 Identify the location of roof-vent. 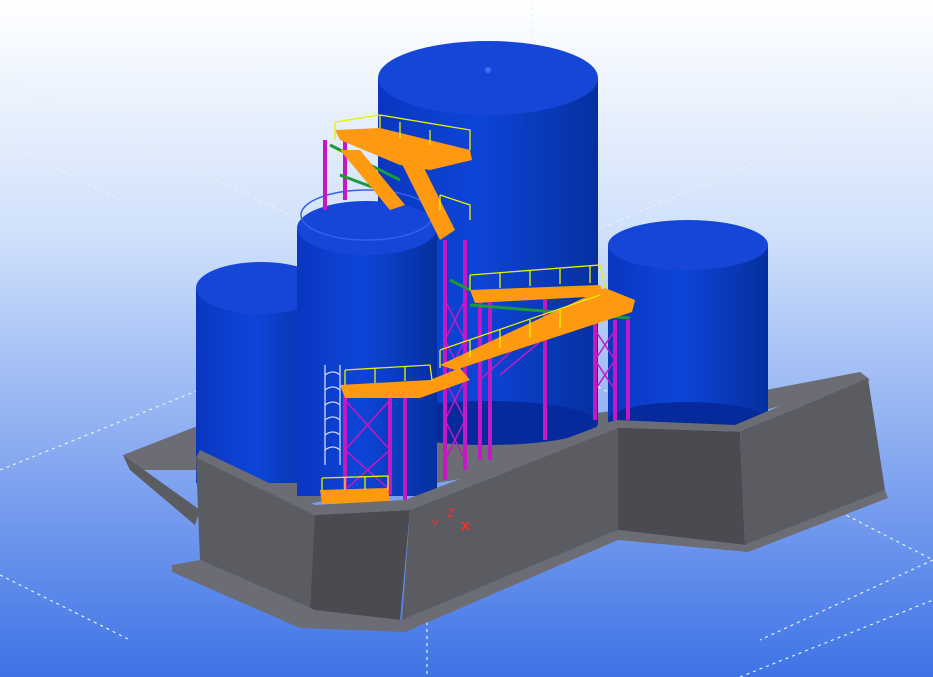
(488, 70).